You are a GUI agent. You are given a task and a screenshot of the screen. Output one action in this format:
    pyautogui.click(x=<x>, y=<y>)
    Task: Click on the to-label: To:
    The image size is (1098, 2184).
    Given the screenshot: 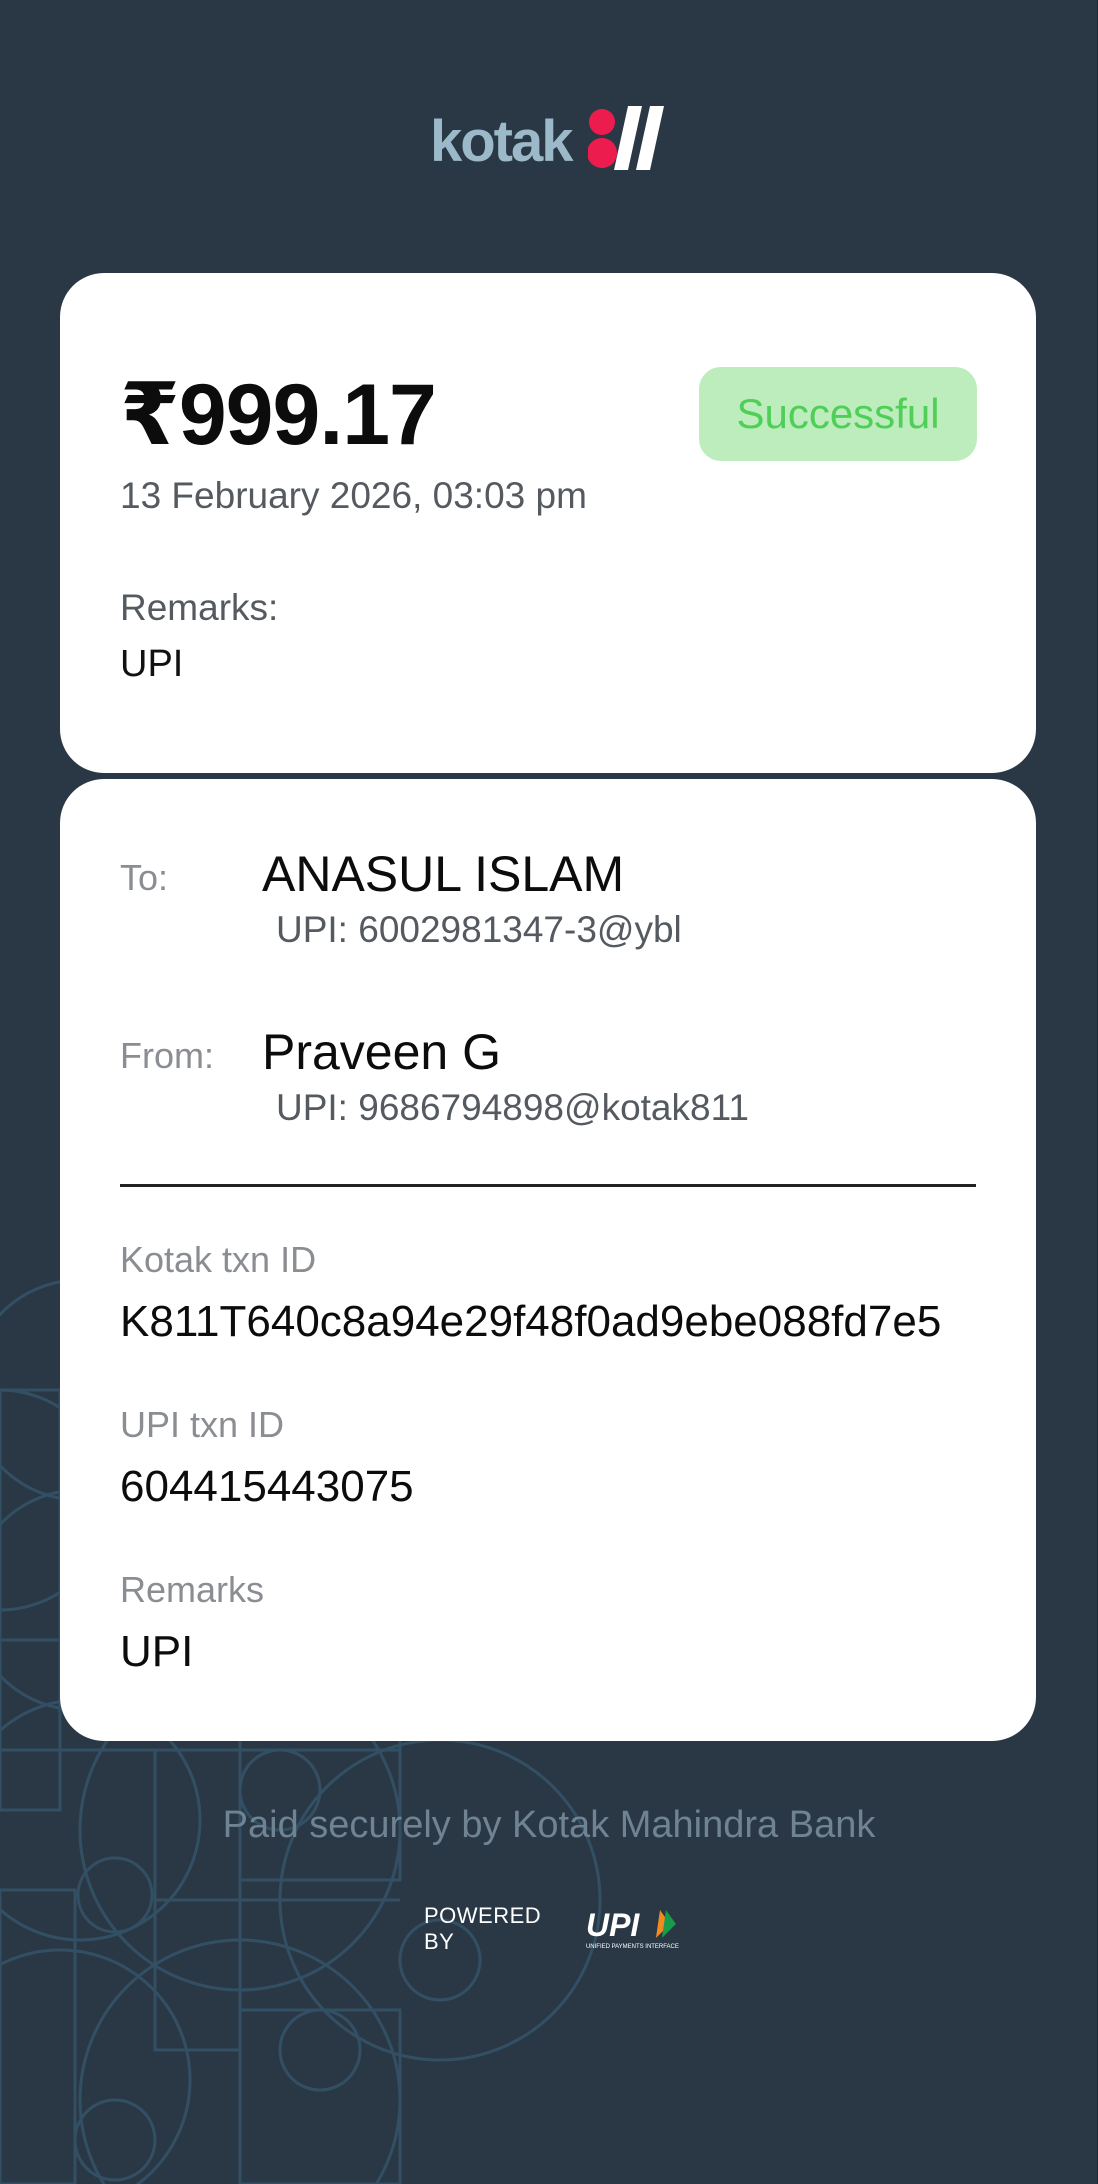 What is the action you would take?
    pyautogui.click(x=144, y=877)
    